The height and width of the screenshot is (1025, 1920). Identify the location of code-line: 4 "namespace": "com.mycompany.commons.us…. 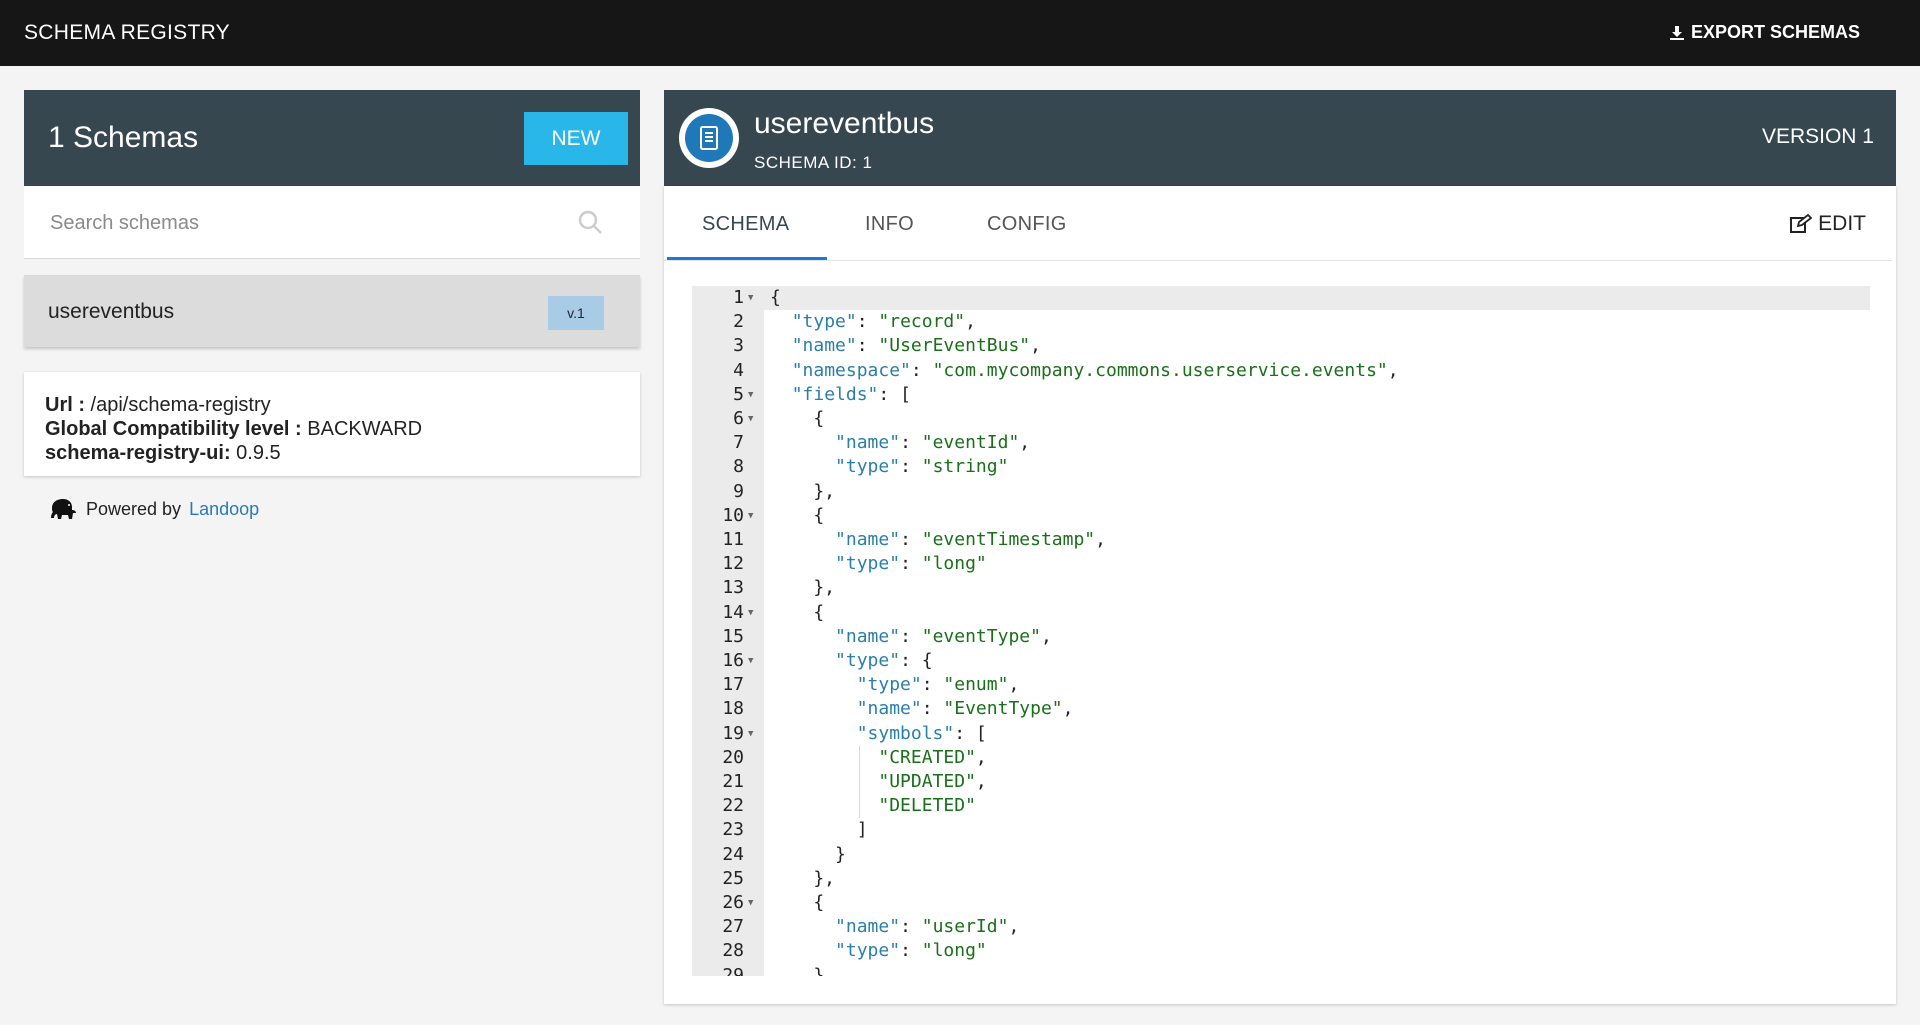
(1281, 371).